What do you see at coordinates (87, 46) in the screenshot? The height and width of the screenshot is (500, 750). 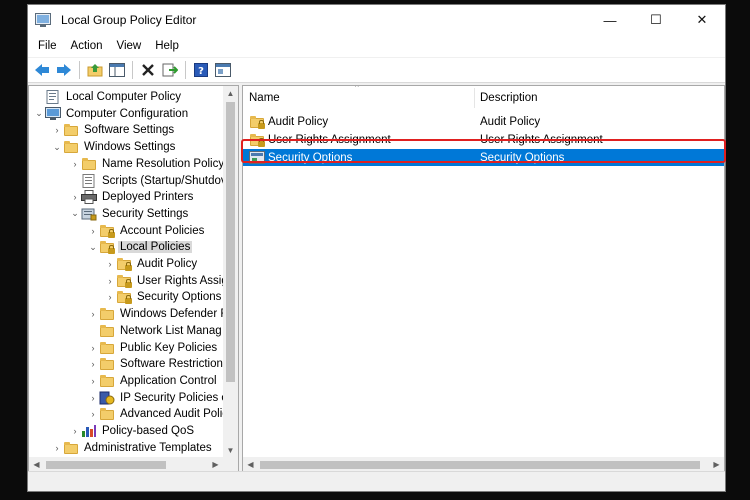 I see `menu-action: Action` at bounding box center [87, 46].